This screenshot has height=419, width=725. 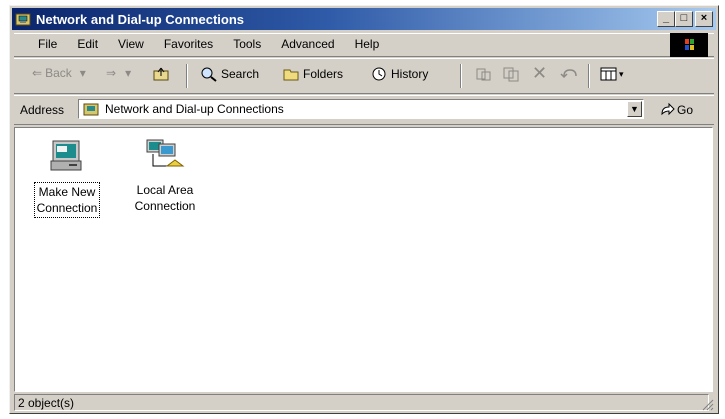 I want to click on item-label-line1: Local Area, so click(x=165, y=190).